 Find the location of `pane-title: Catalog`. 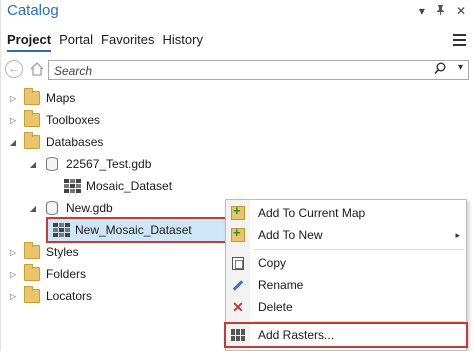

pane-title: Catalog is located at coordinates (33, 10).